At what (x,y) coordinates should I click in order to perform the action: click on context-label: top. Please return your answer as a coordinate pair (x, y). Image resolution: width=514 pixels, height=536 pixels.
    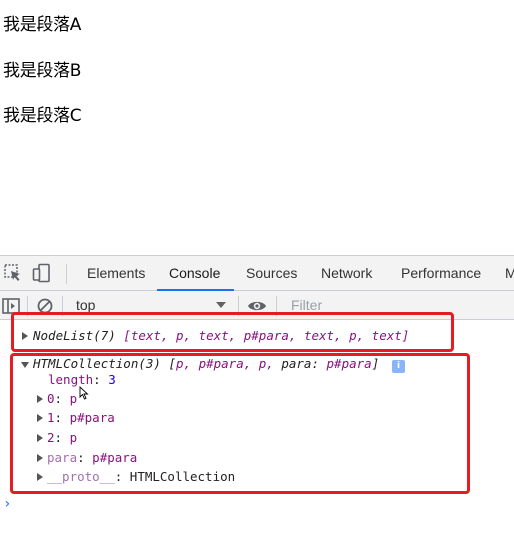
    Looking at the image, I should click on (86, 305).